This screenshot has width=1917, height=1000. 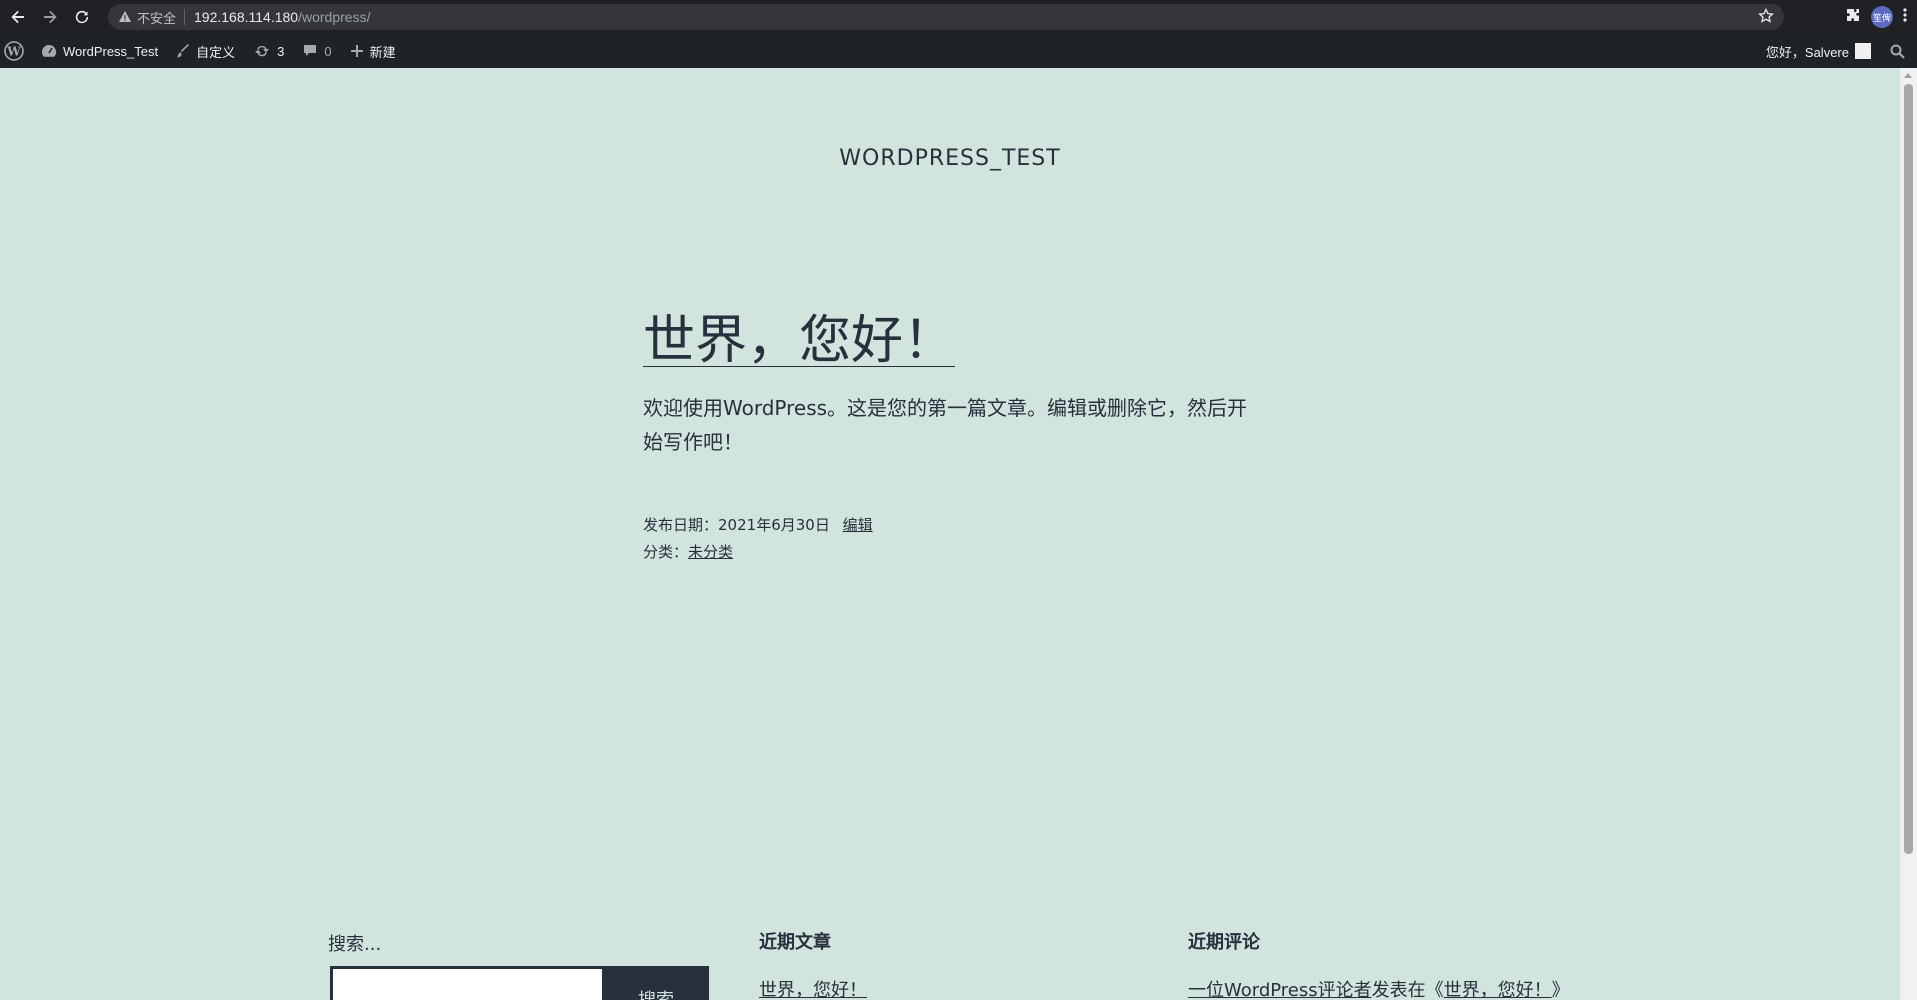 What do you see at coordinates (1908, 75) in the screenshot?
I see `scroll-up-arrow-icon` at bounding box center [1908, 75].